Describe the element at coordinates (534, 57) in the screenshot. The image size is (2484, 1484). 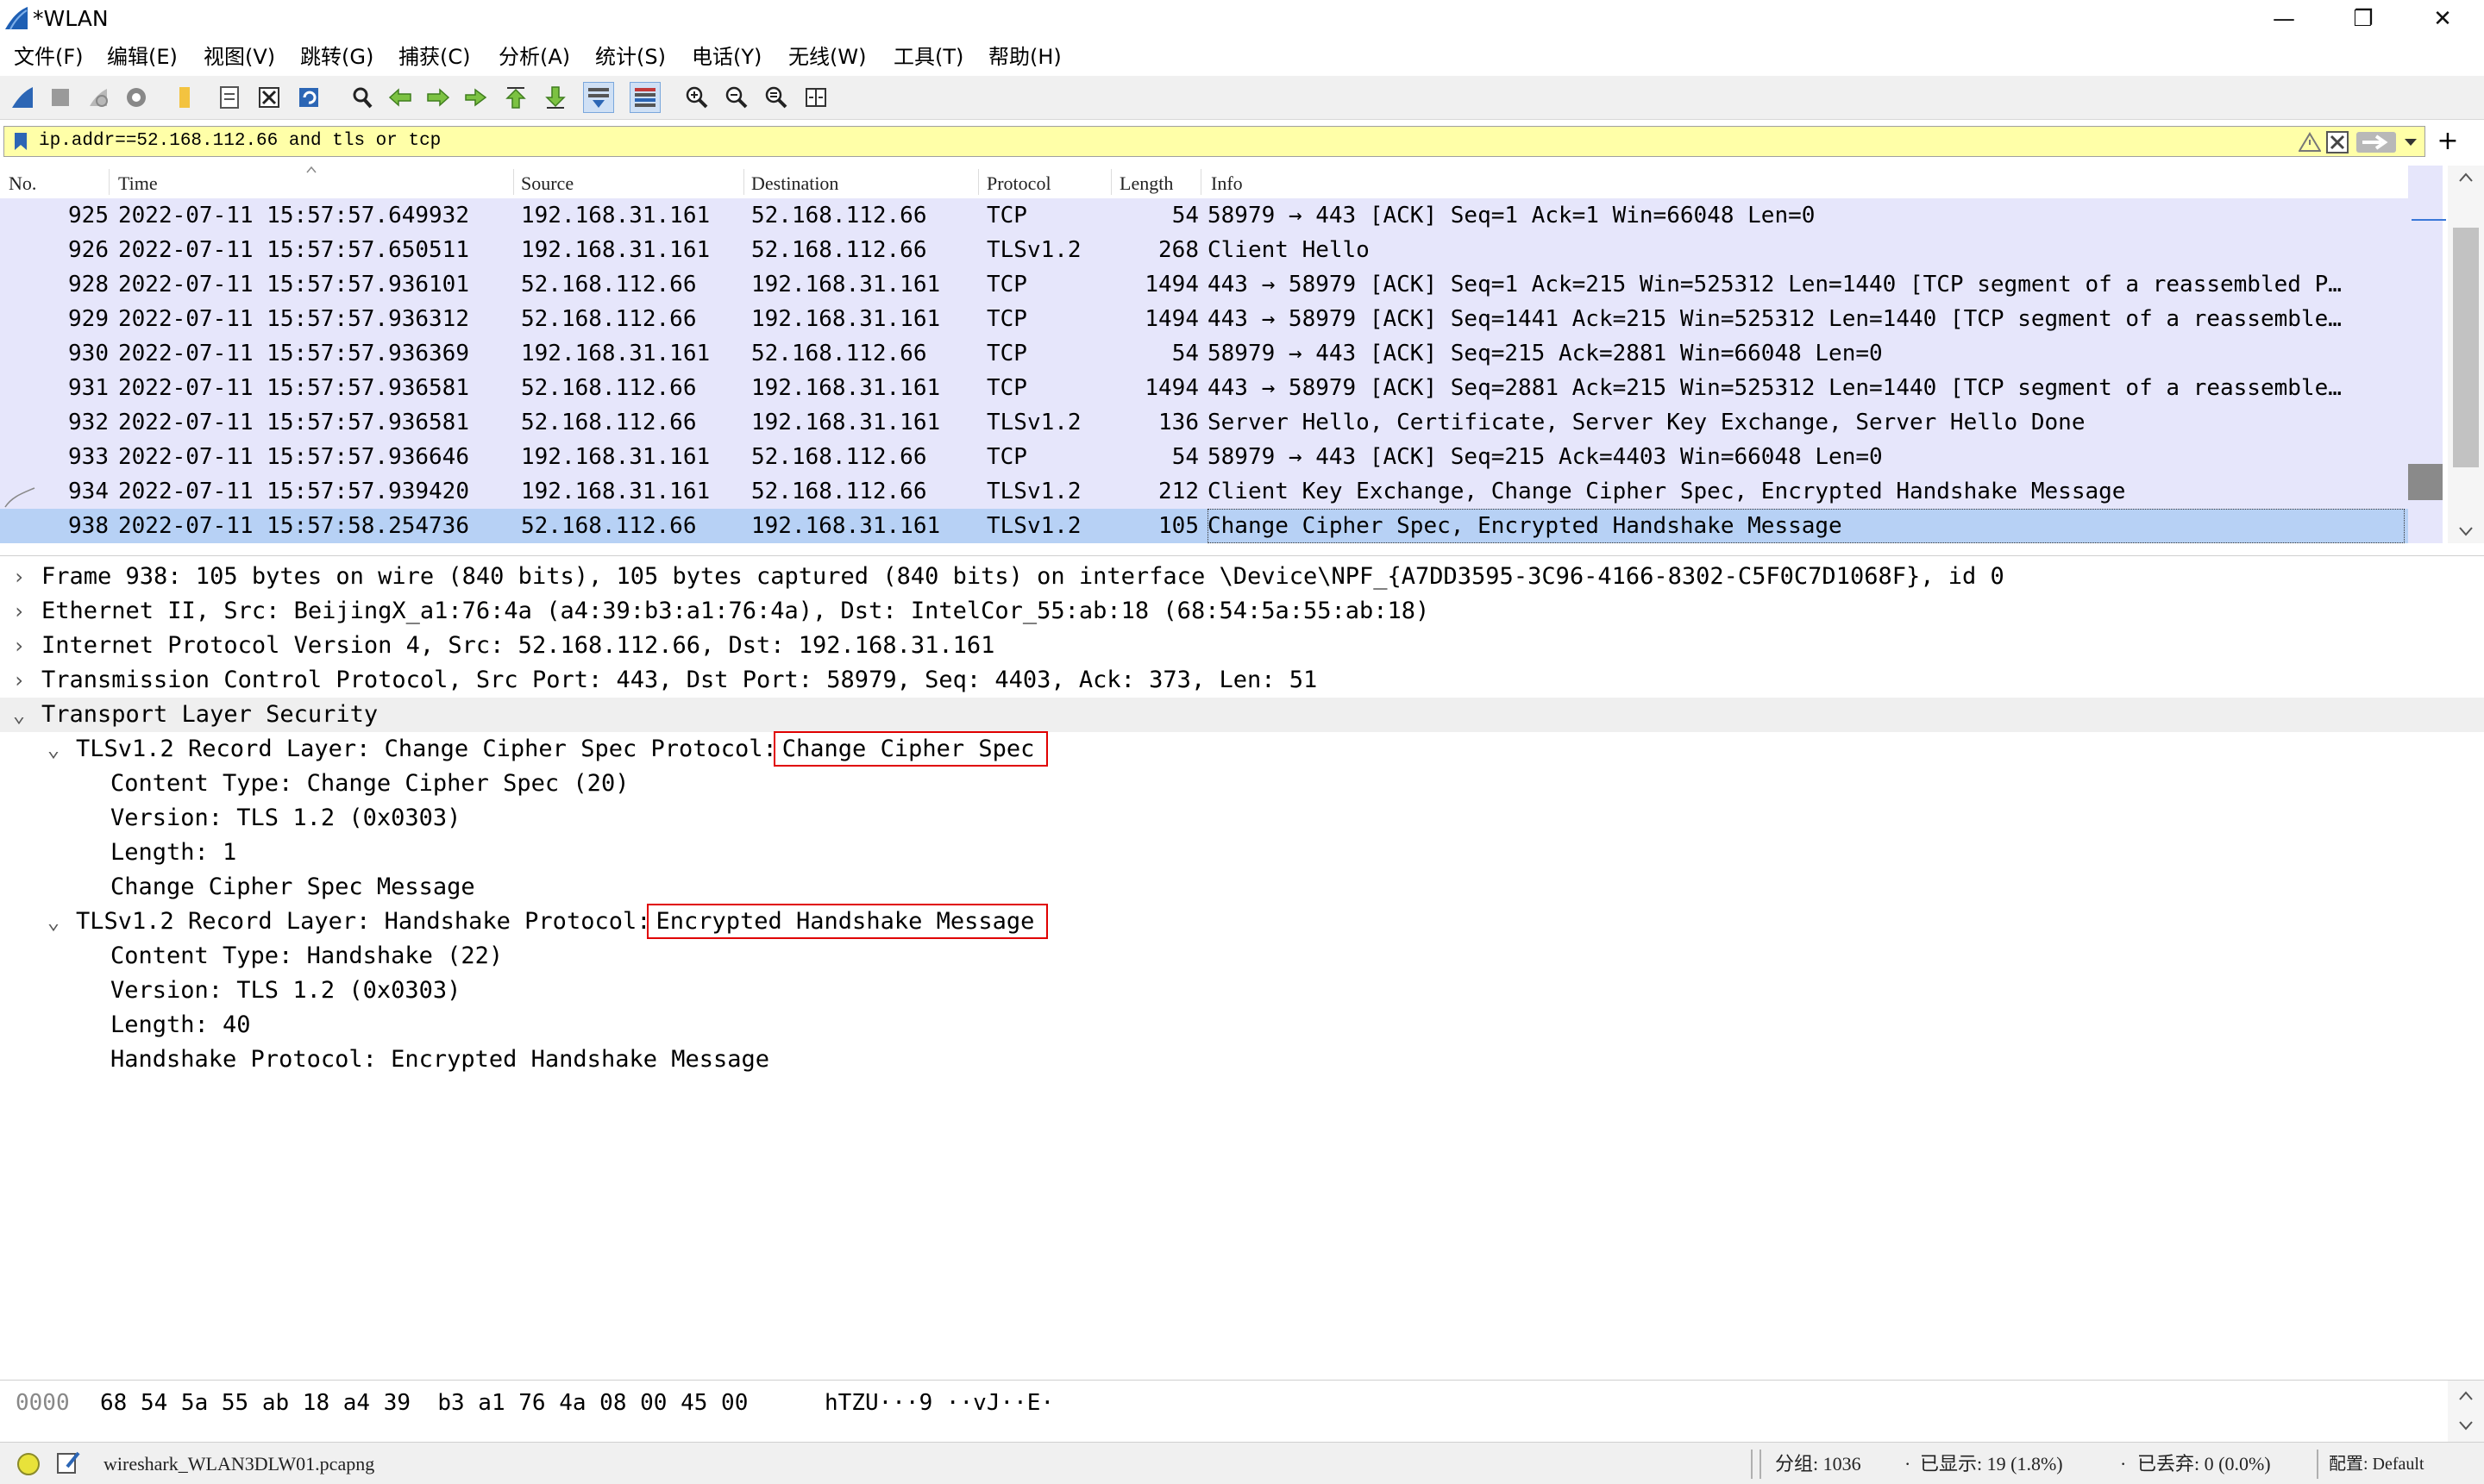
I see `menu-analyze: 分析(A)` at that location.